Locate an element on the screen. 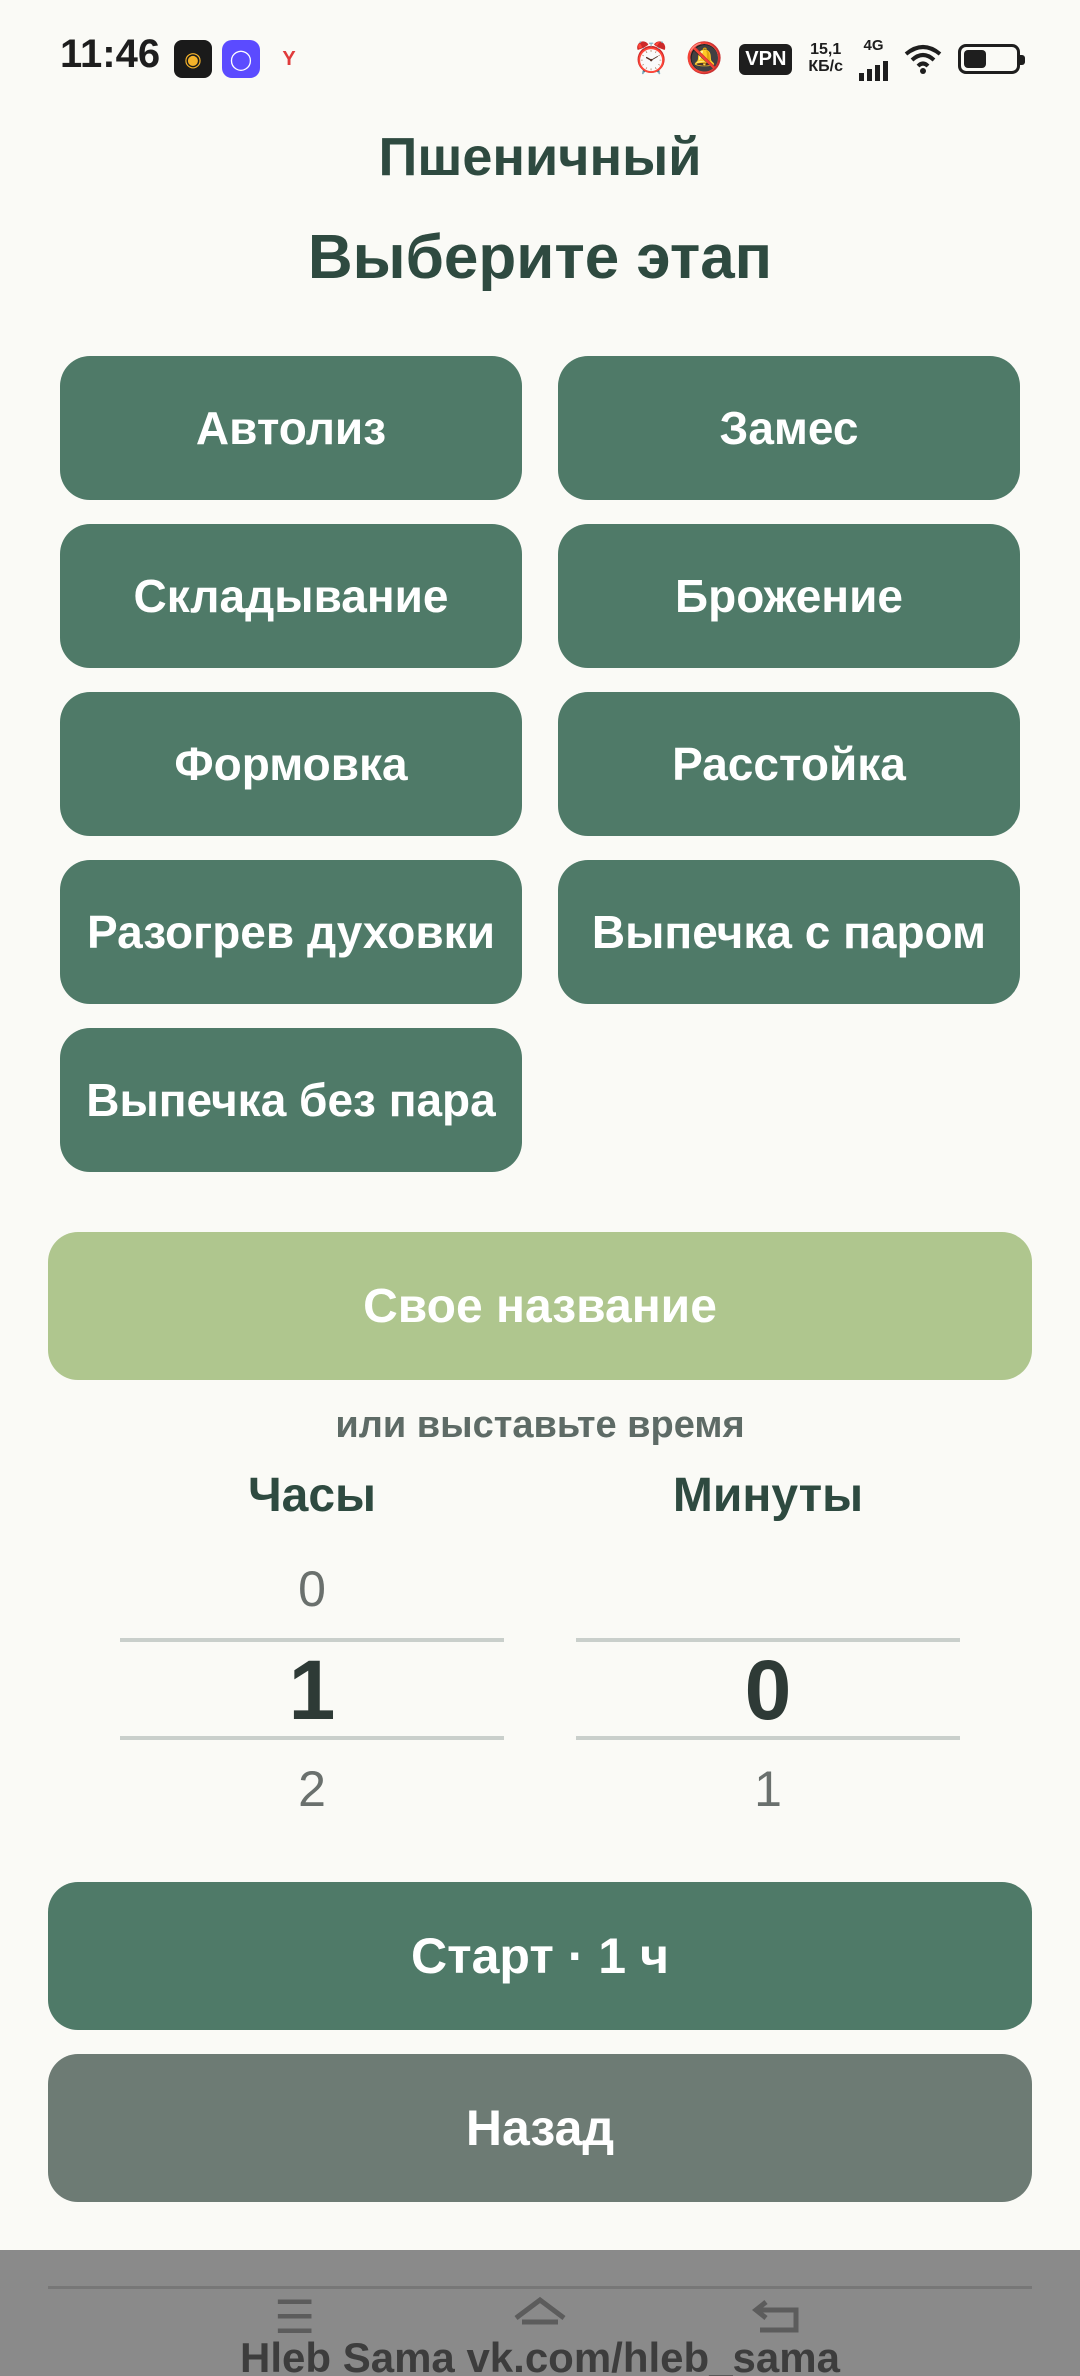  alarm-icon: ⏰ is located at coordinates (651, 58).